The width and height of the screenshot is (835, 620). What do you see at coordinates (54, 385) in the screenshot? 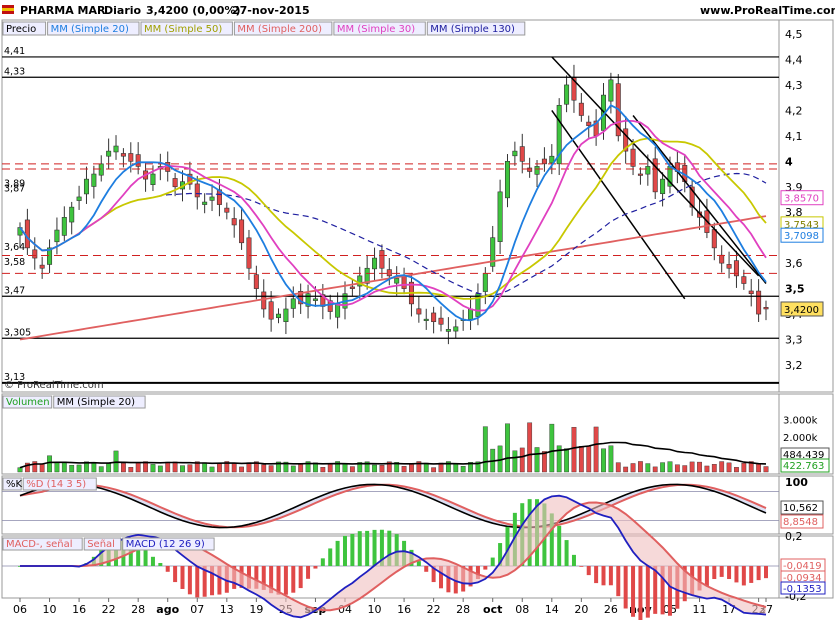
I see `watermark-text: © ProRealTime.com` at bounding box center [54, 385].